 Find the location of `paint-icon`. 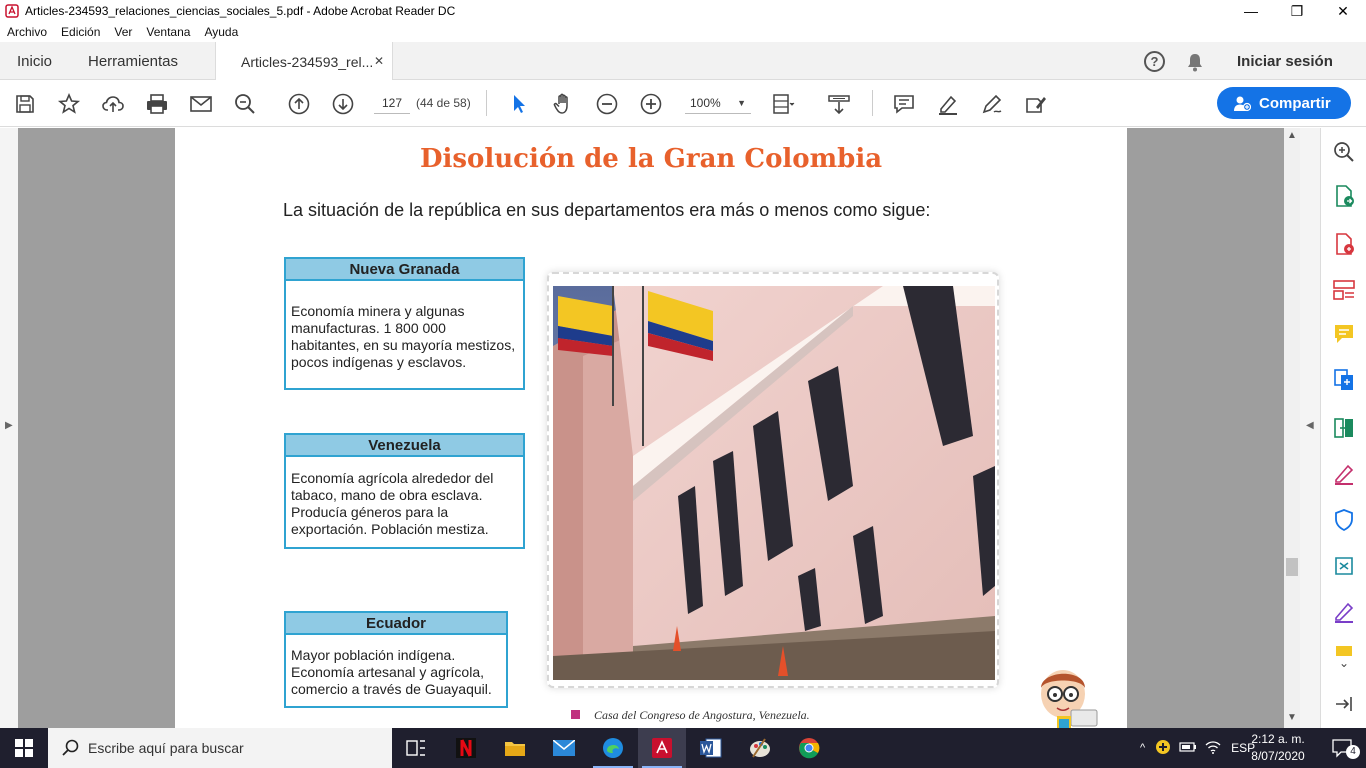

paint-icon is located at coordinates (760, 748).